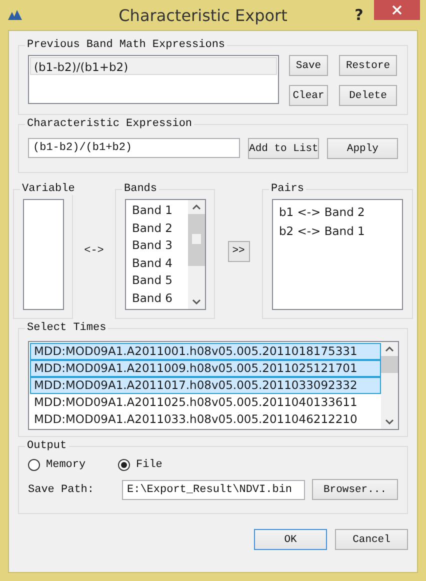  Describe the element at coordinates (371, 539) in the screenshot. I see `dialog-button: Cancel` at that location.